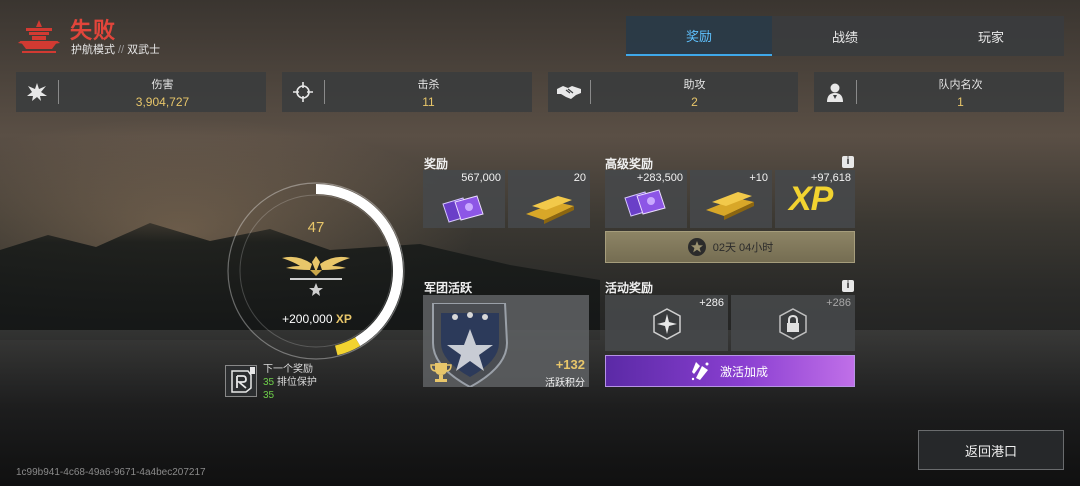 Image resolution: width=1080 pixels, height=486 pixels. What do you see at coordinates (115, 49) in the screenshot?
I see `game-mode-line: 护航模式//双武士` at bounding box center [115, 49].